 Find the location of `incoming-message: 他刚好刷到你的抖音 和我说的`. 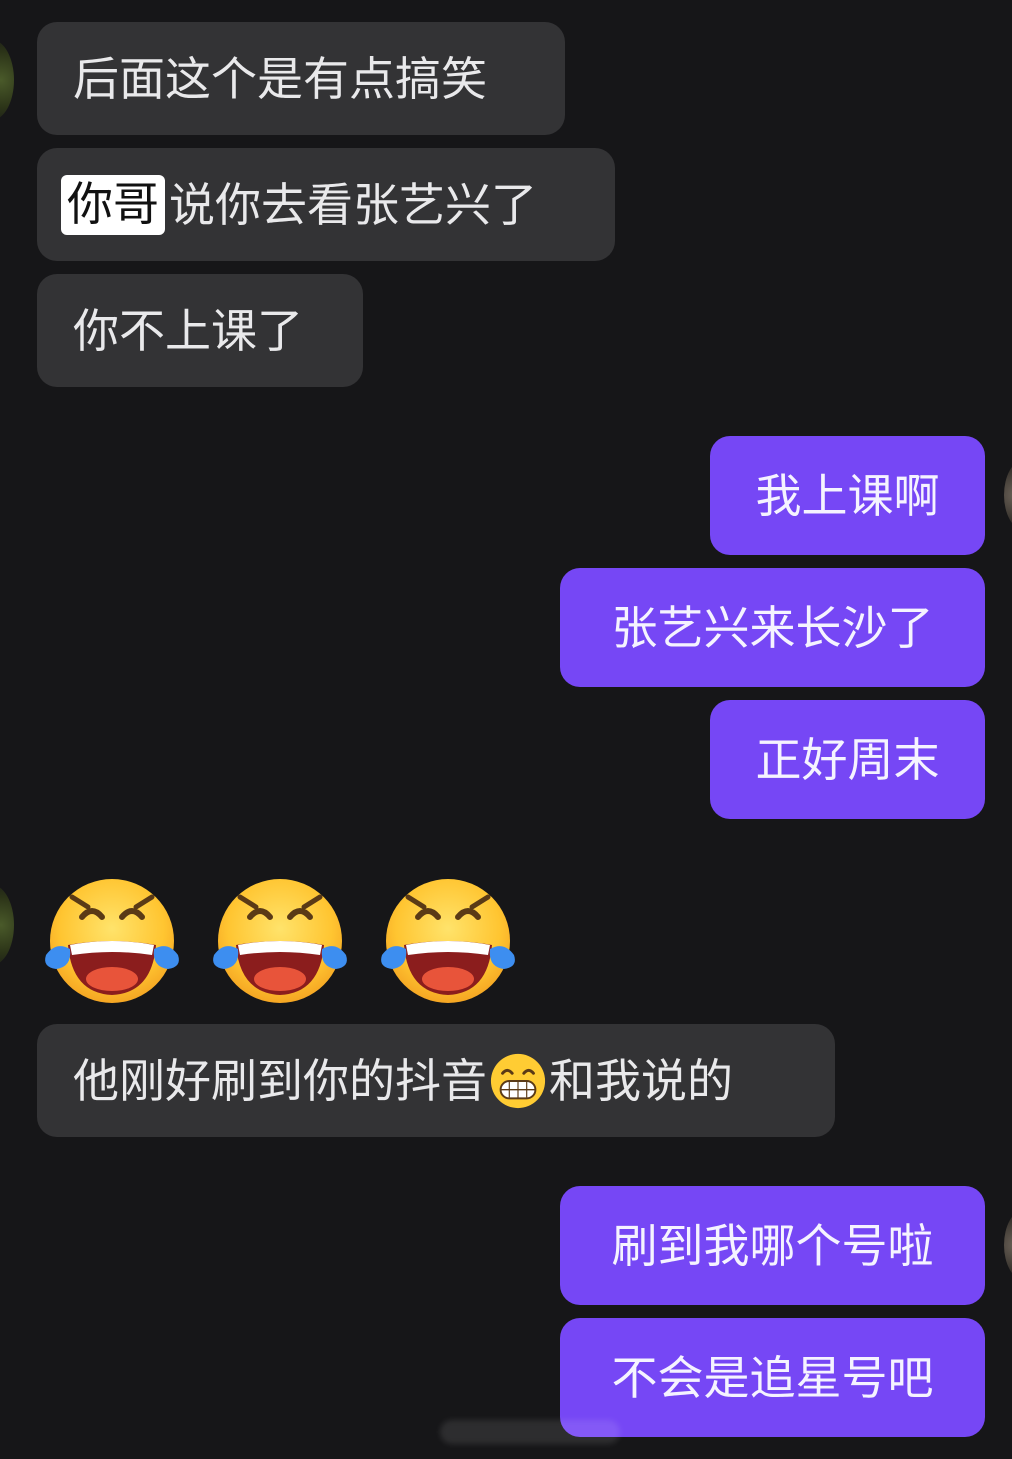

incoming-message: 他刚好刷到你的抖音 和我说的 is located at coordinates (436, 1080).